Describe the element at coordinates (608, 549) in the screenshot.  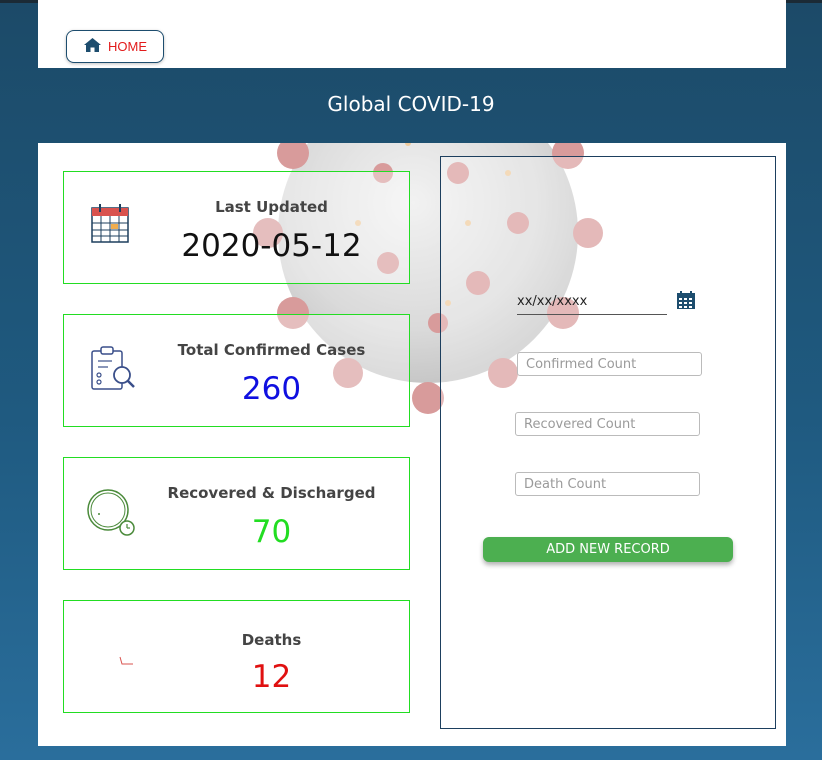
I see `add-new-record-button: ADD NEW RECORD` at that location.